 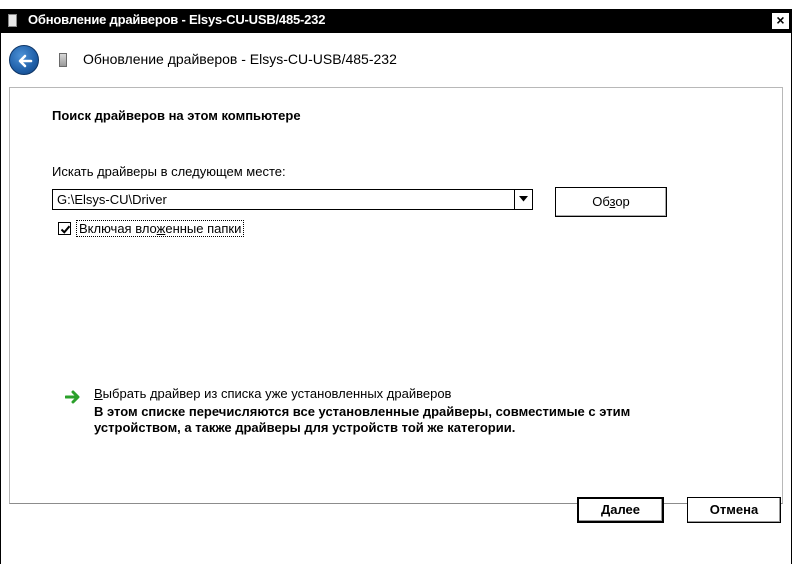 I want to click on cancel-button: Отмена, so click(x=734, y=510).